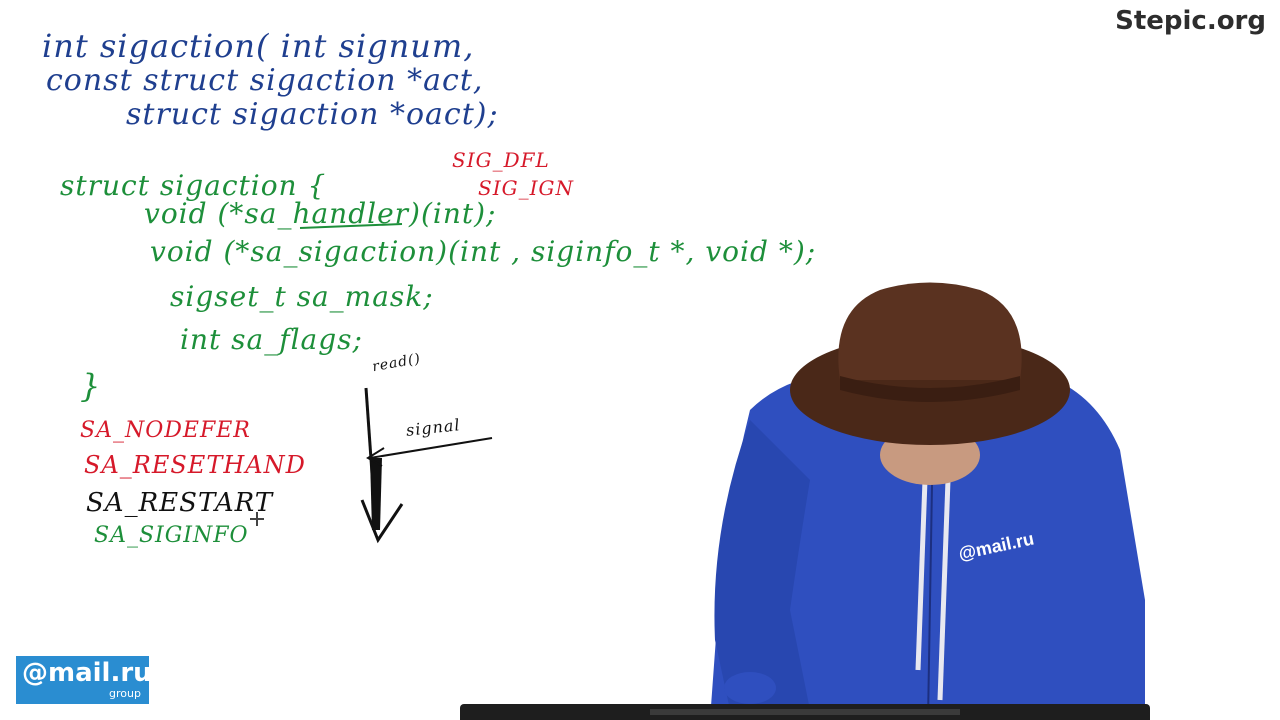  What do you see at coordinates (431, 448) in the screenshot?
I see `signal-arrow-line` at bounding box center [431, 448].